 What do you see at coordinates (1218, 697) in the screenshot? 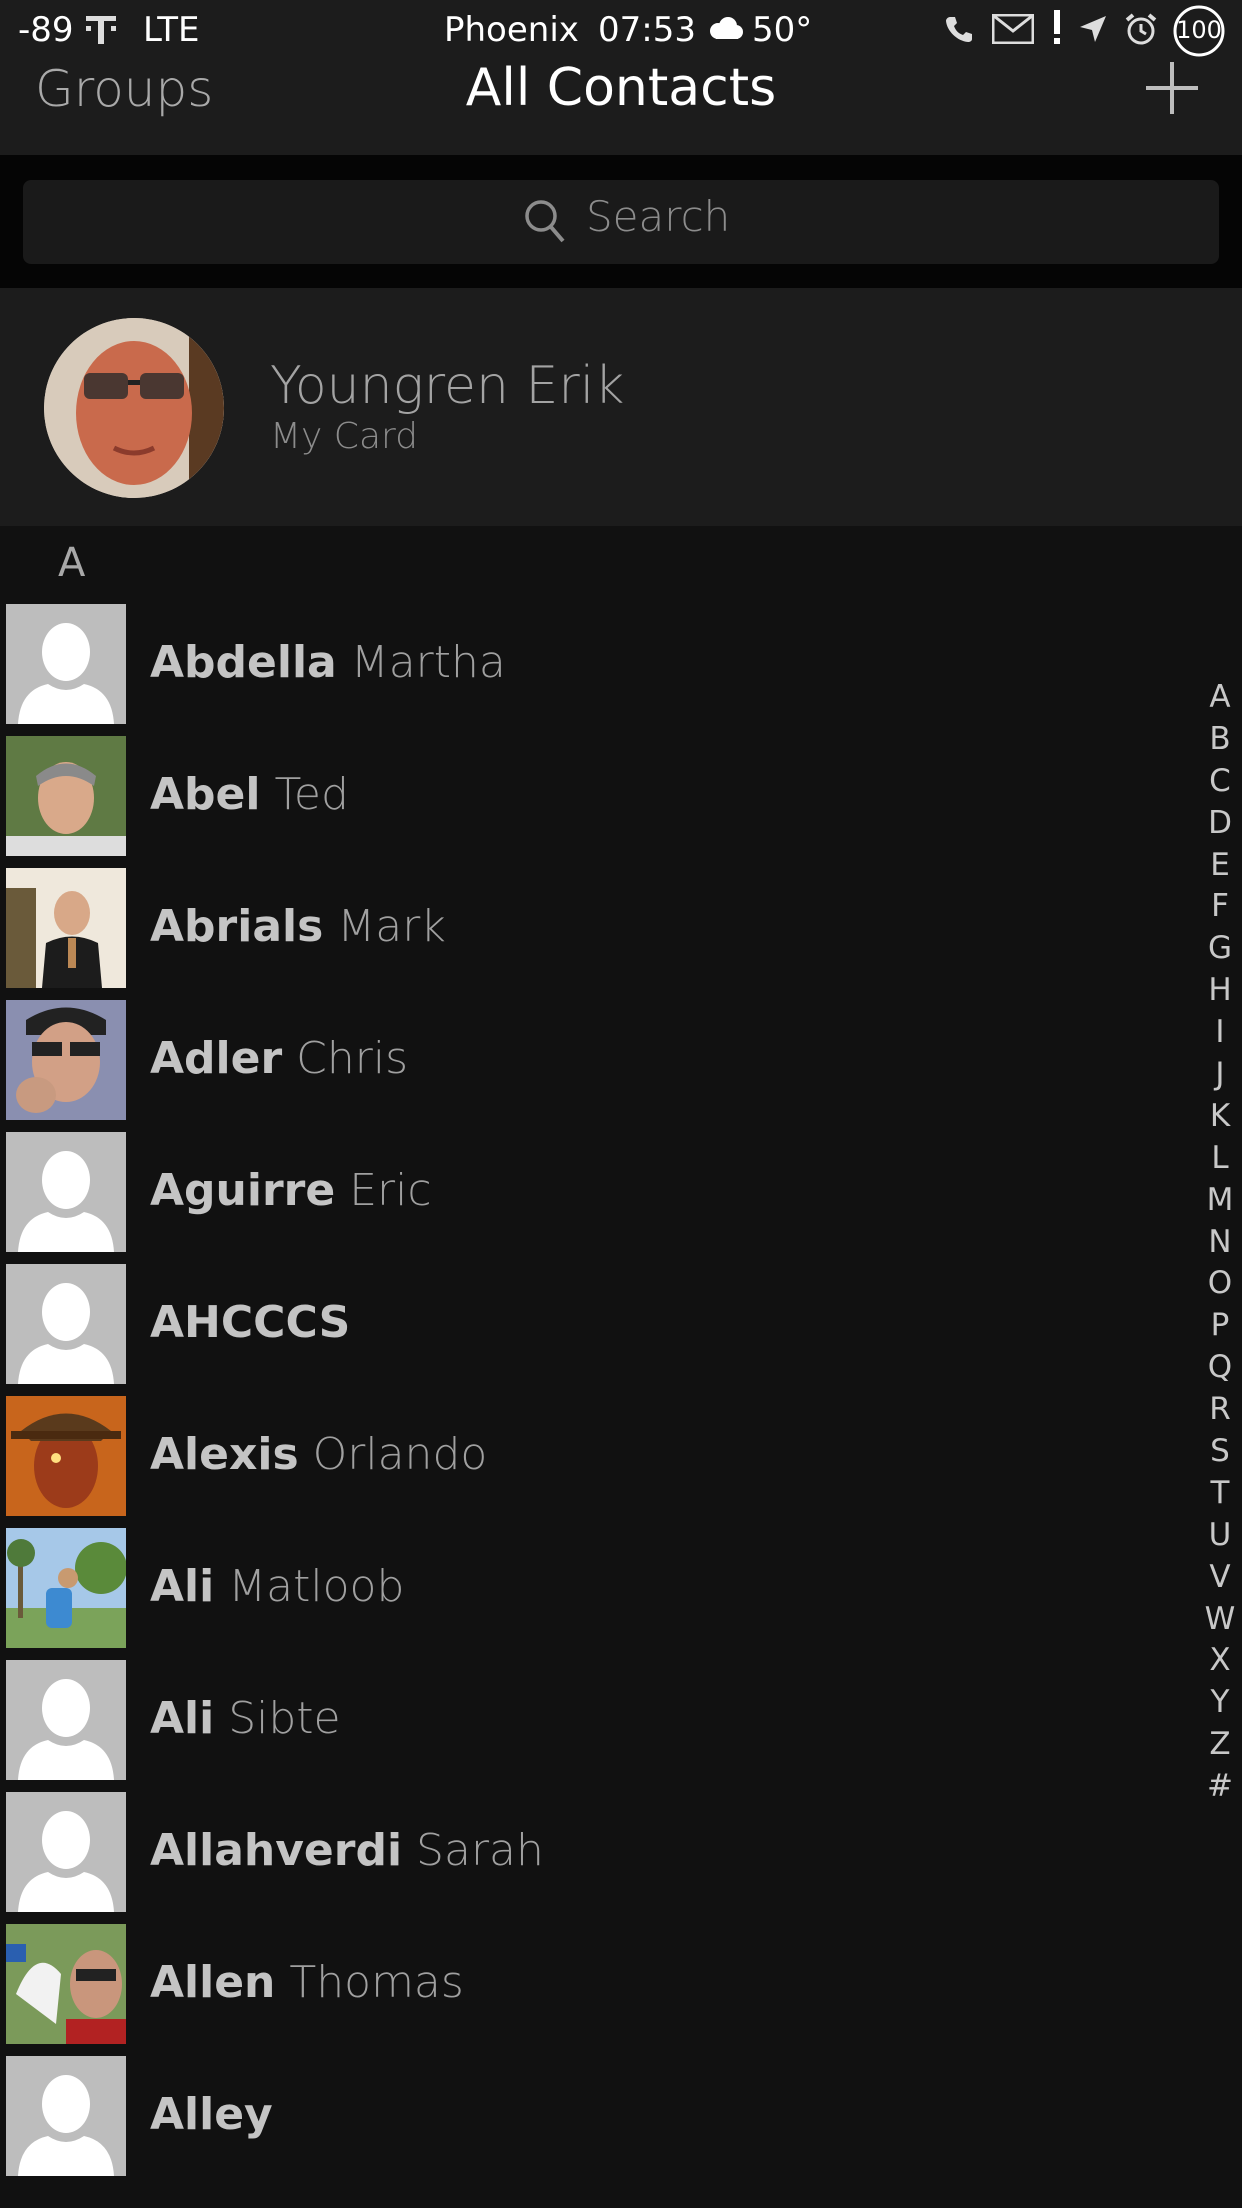
I see `index-letter: A` at bounding box center [1218, 697].